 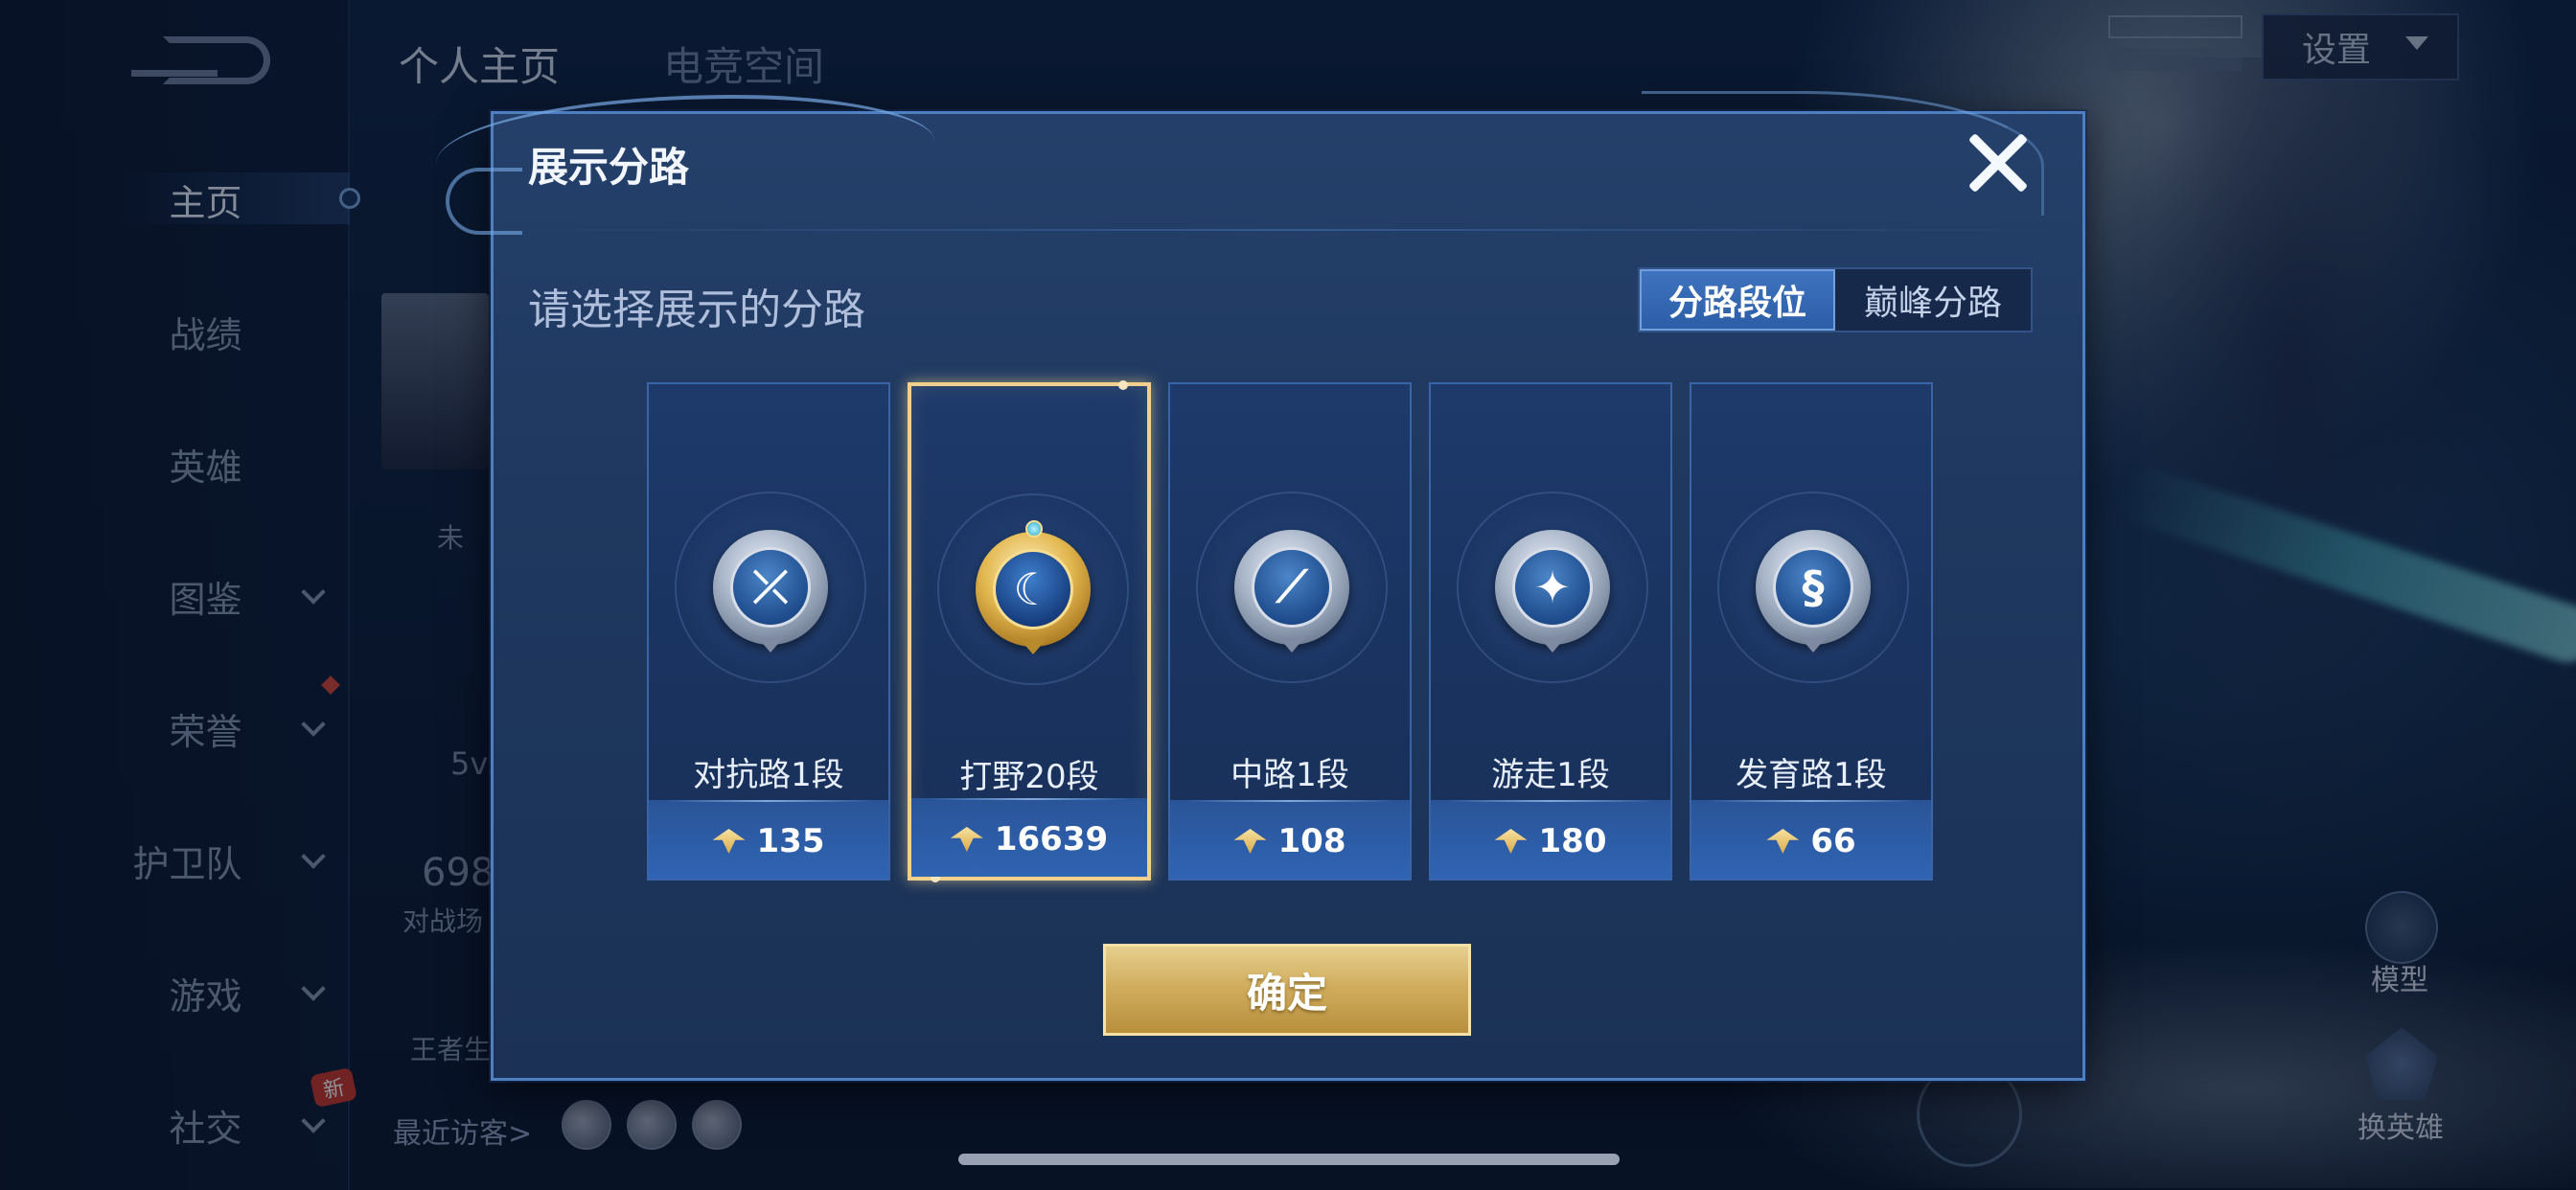 I want to click on score-value: 108, so click(x=1311, y=841).